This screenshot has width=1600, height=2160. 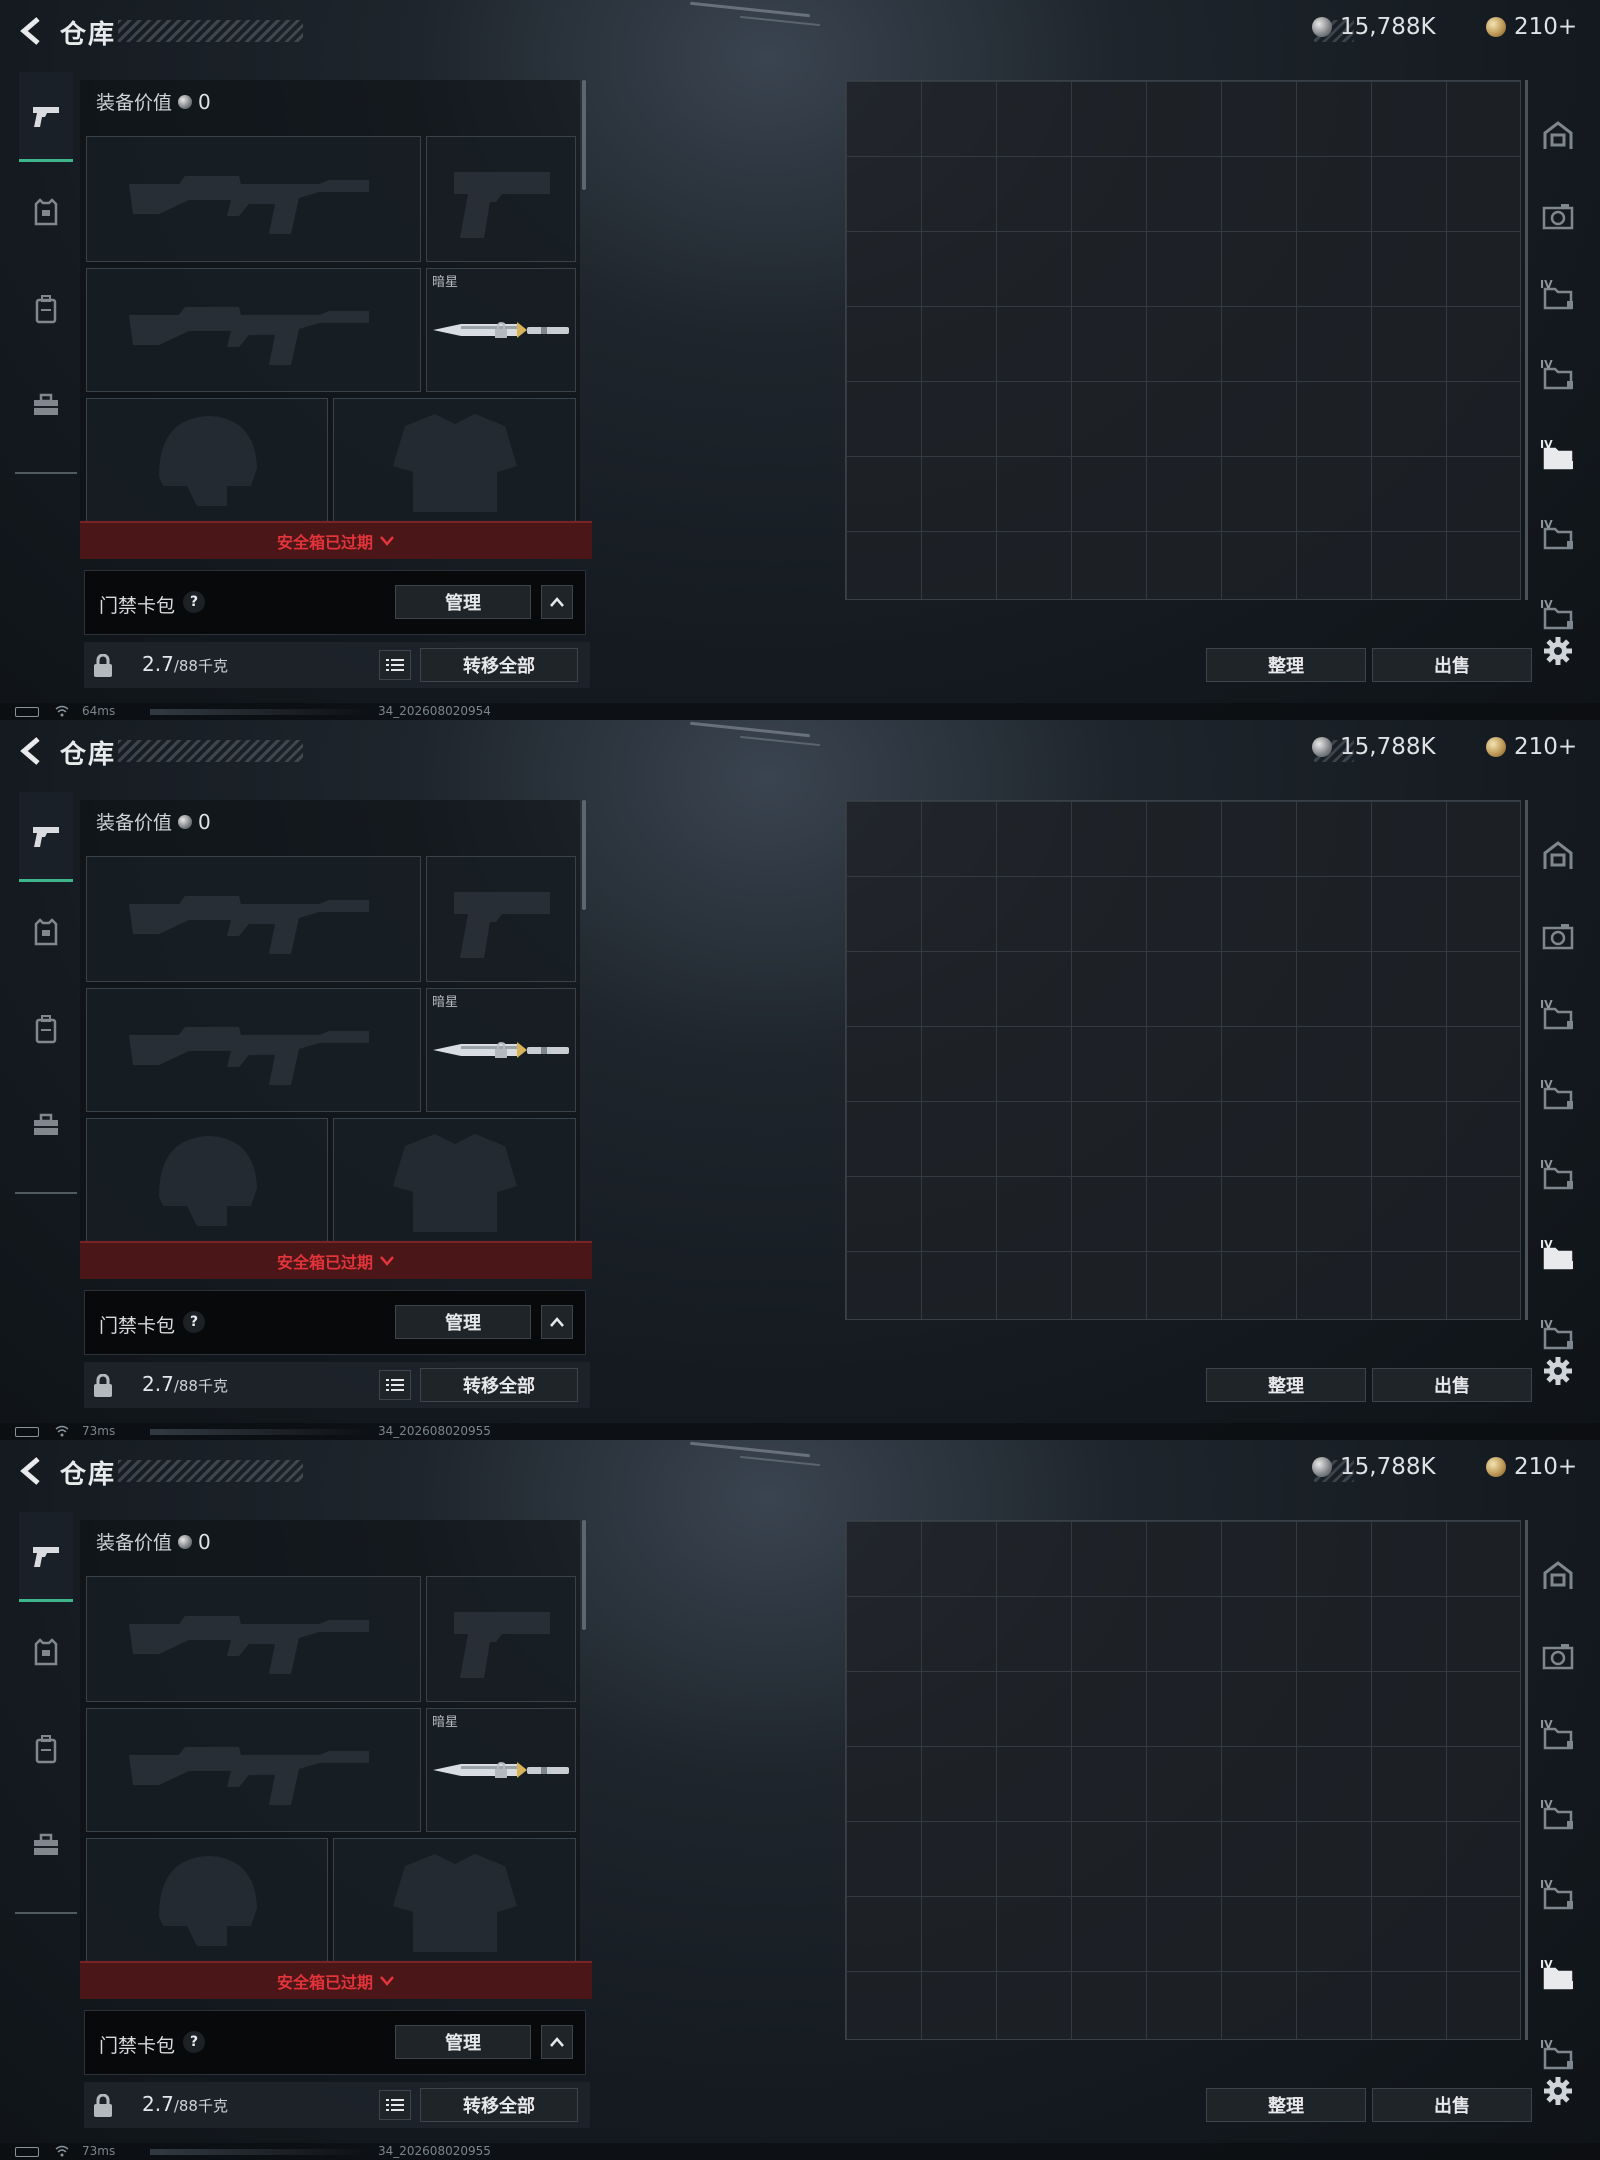 I want to click on ping-readout: 73ms, so click(x=99, y=1431).